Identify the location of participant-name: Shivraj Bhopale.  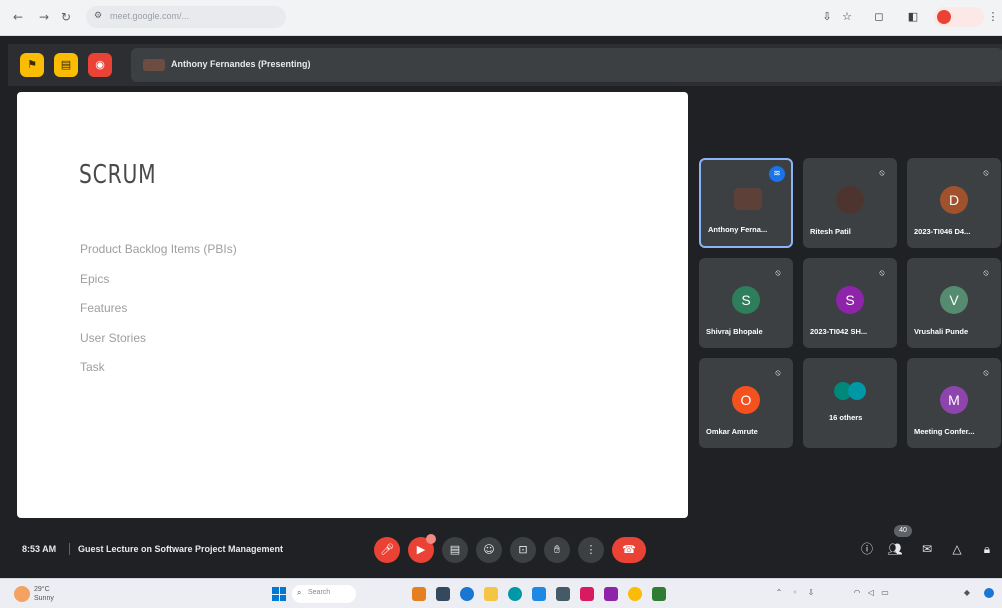
(734, 331).